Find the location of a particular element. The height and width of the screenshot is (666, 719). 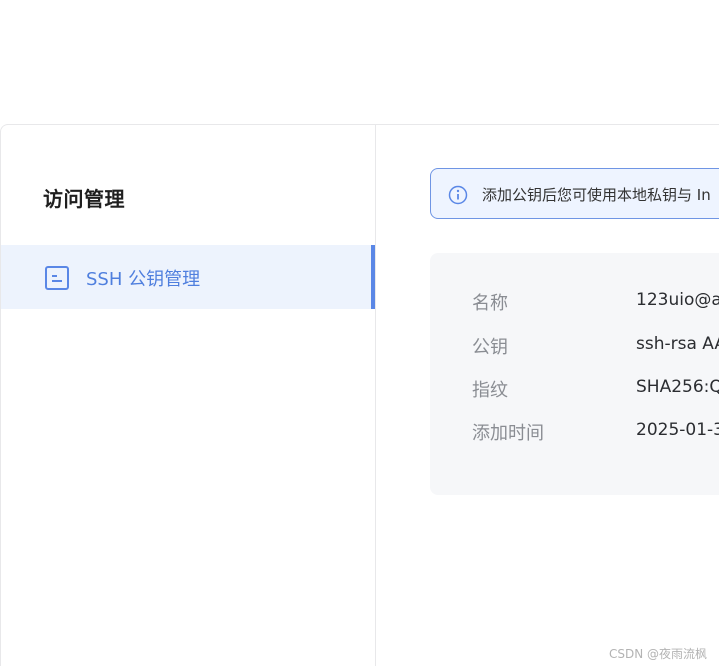

field-value: SHA256:Q is located at coordinates (677, 387).